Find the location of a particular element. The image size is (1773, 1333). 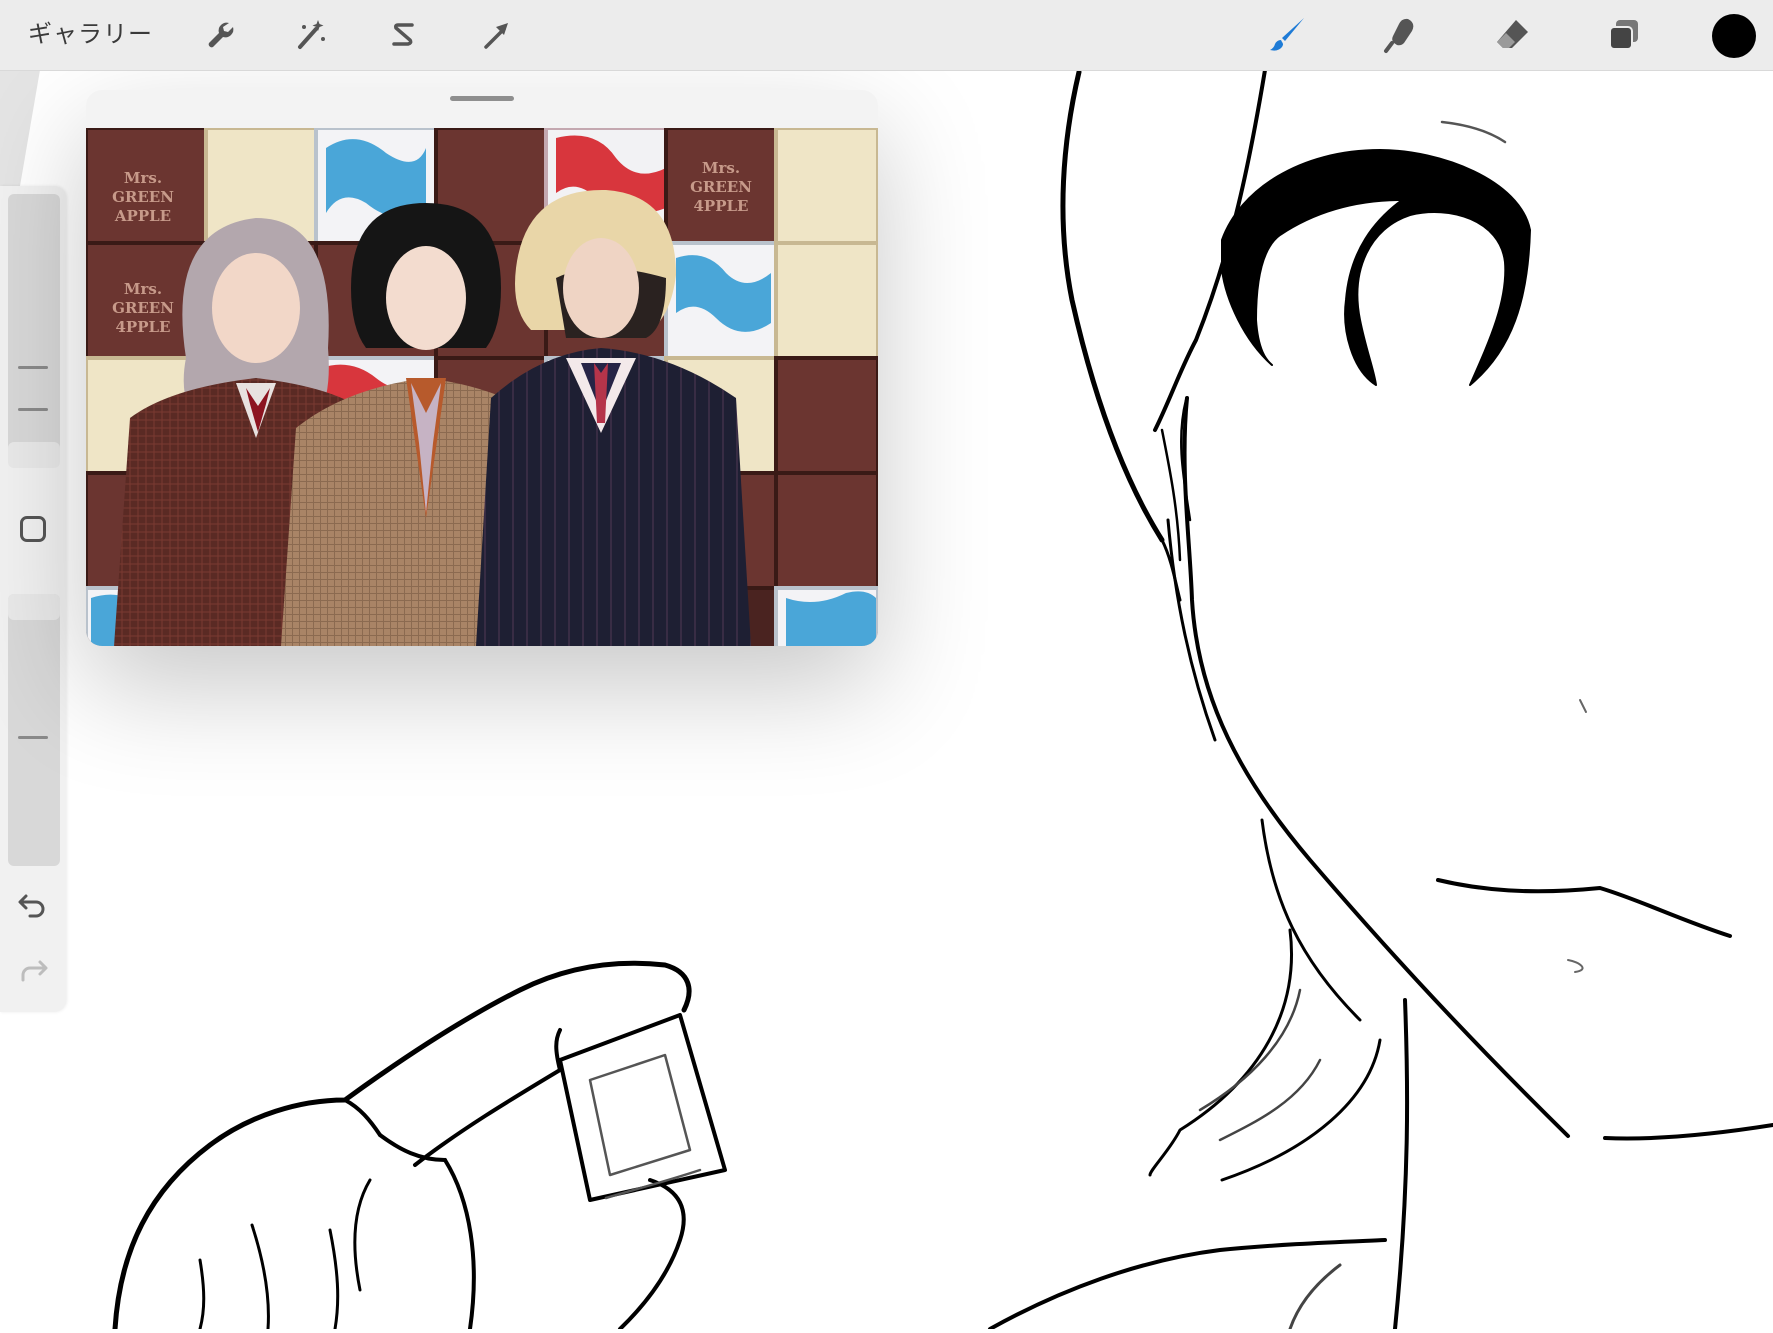

left-sidebar is located at coordinates (33, 599).